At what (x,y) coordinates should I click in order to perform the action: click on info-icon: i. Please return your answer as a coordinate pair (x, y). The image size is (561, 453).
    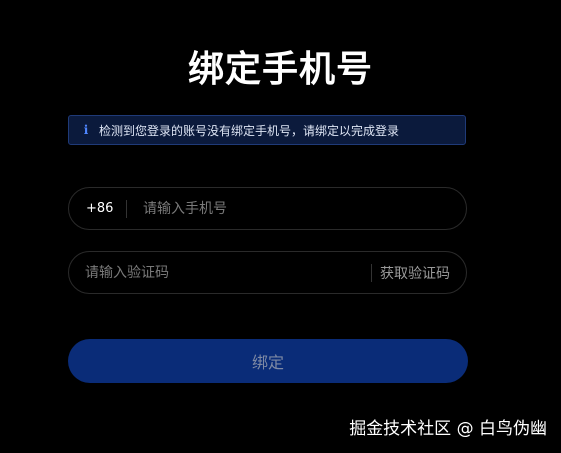
    Looking at the image, I should click on (86, 130).